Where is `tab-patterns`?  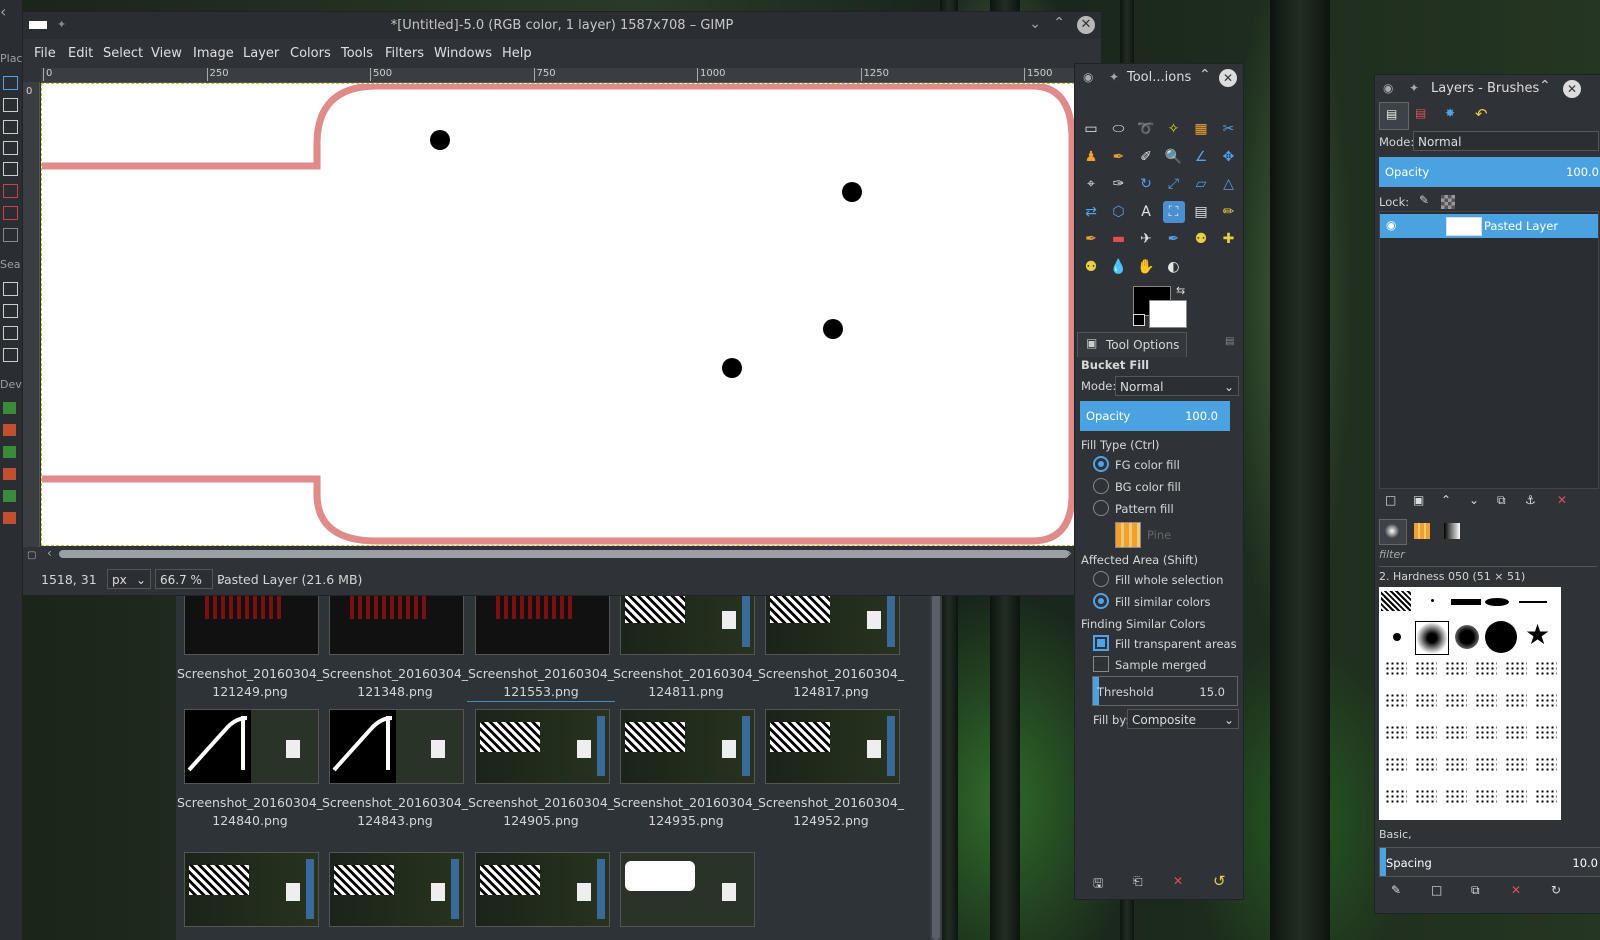 tab-patterns is located at coordinates (1422, 531).